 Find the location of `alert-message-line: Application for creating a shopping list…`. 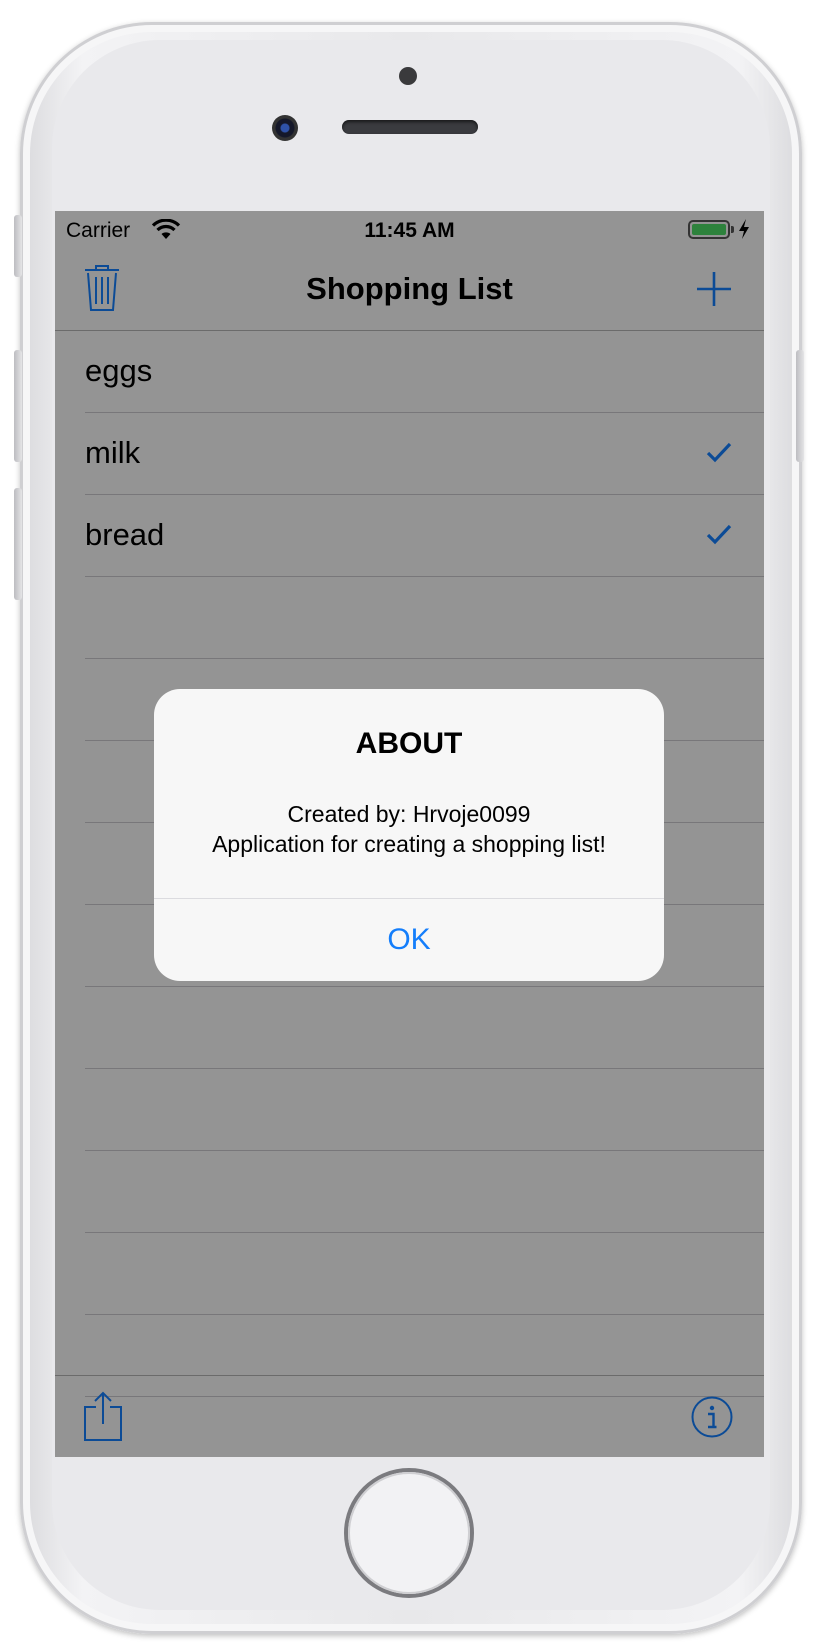

alert-message-line: Application for creating a shopping list… is located at coordinates (409, 844).